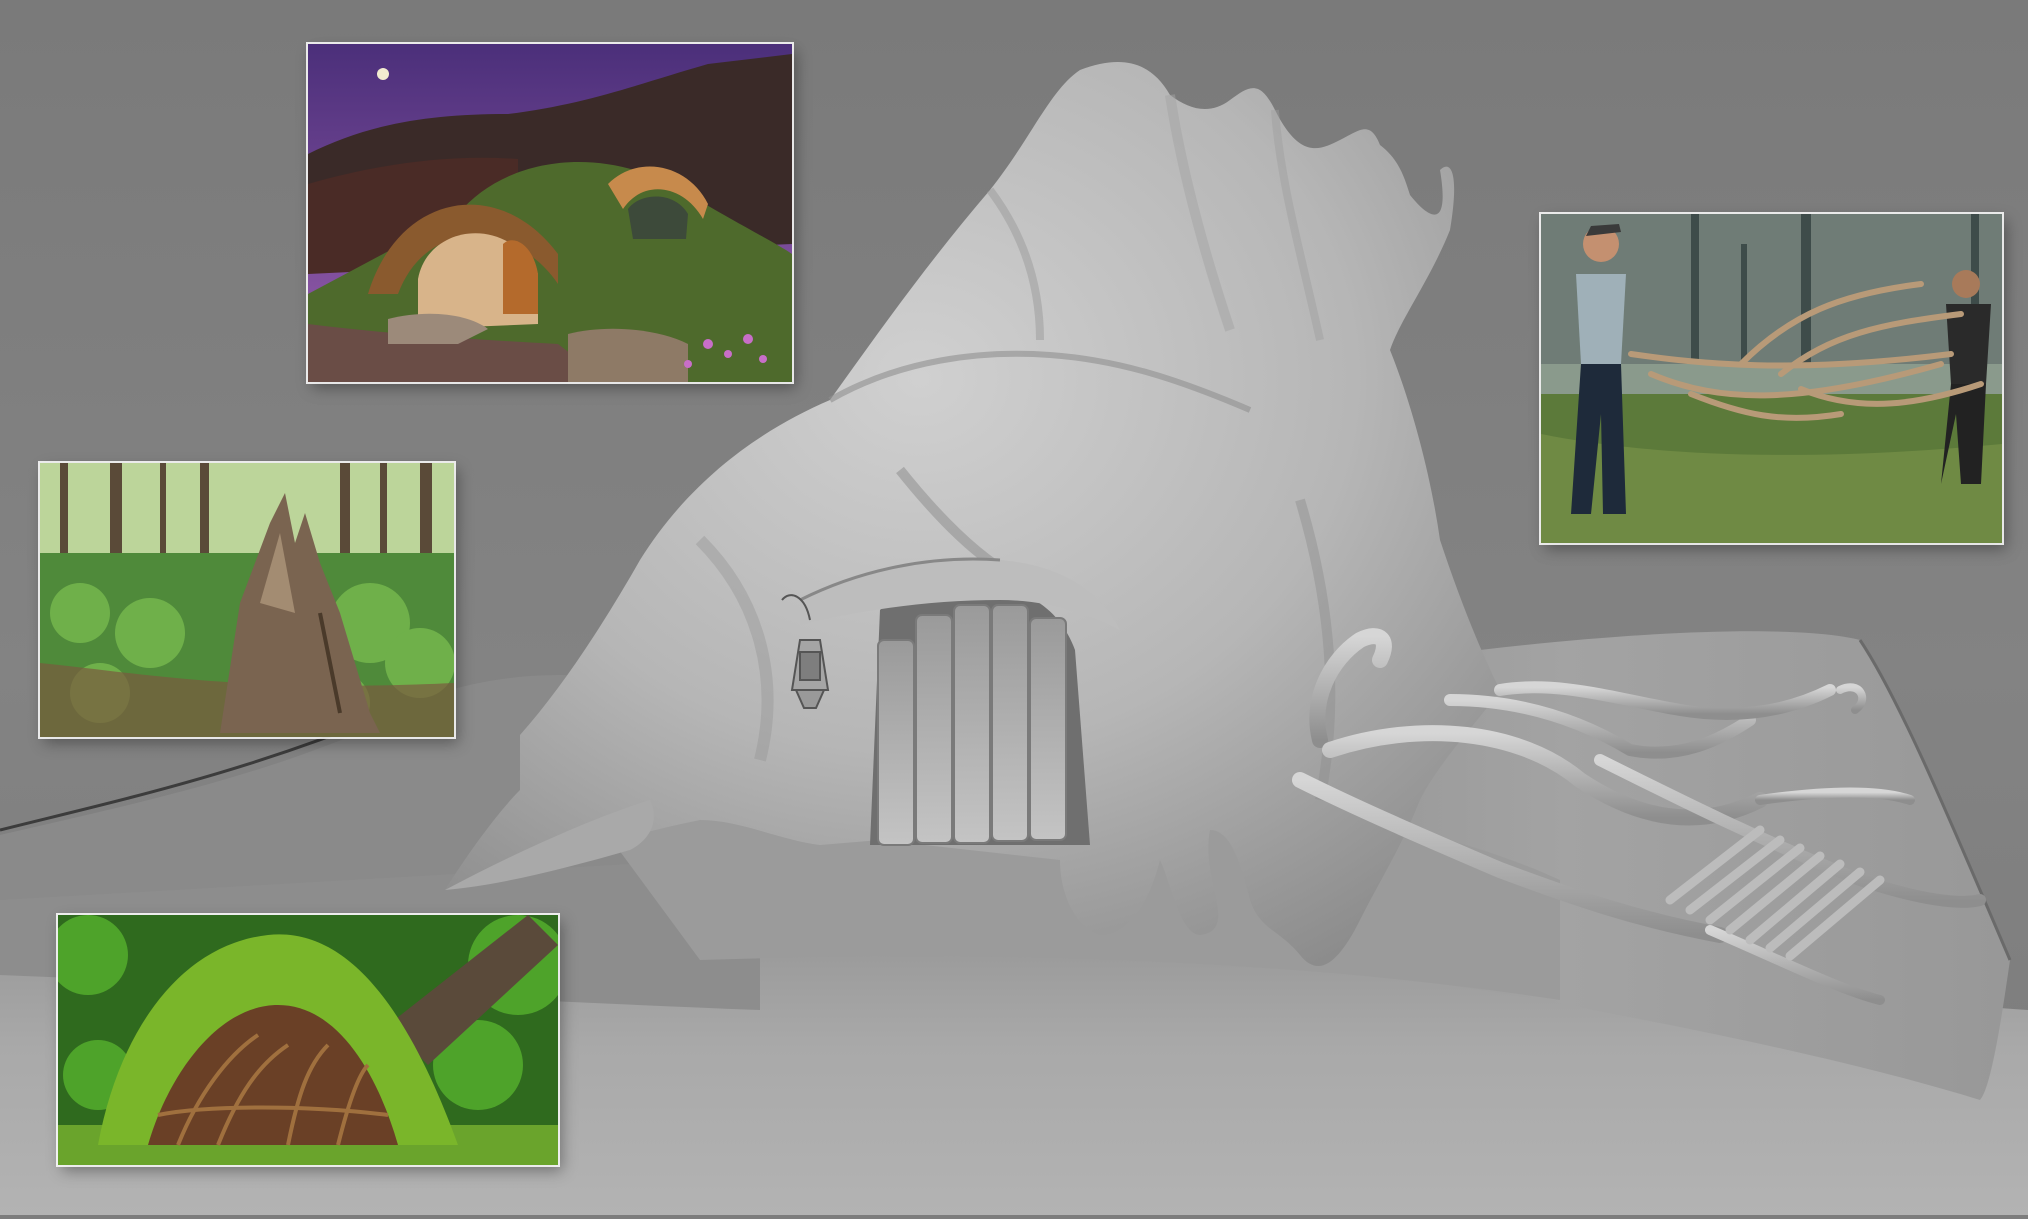 The image size is (2028, 1219). I want to click on mossy-roots-illustration, so click(308, 1040).